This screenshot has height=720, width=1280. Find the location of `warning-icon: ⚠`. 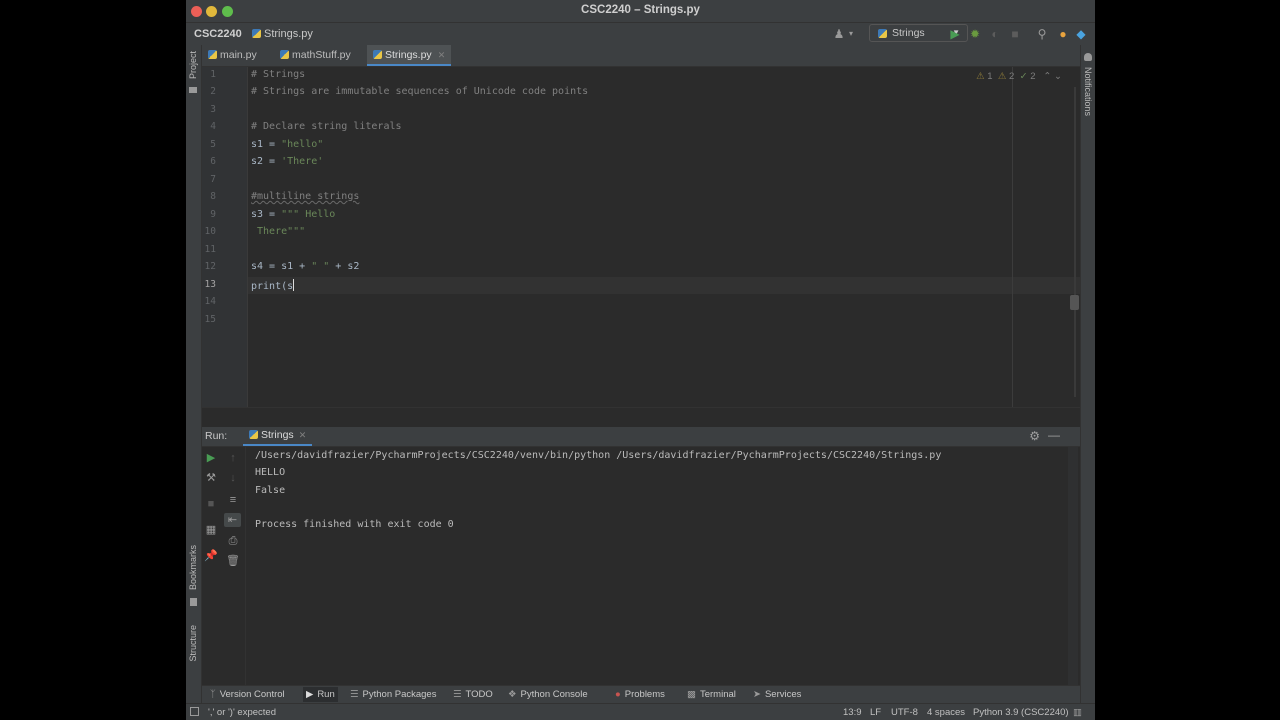

warning-icon: ⚠ is located at coordinates (1002, 76).